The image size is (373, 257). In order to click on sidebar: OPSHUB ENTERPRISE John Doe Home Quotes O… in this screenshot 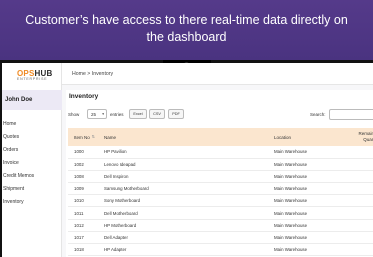, I will do `click(32, 160)`.